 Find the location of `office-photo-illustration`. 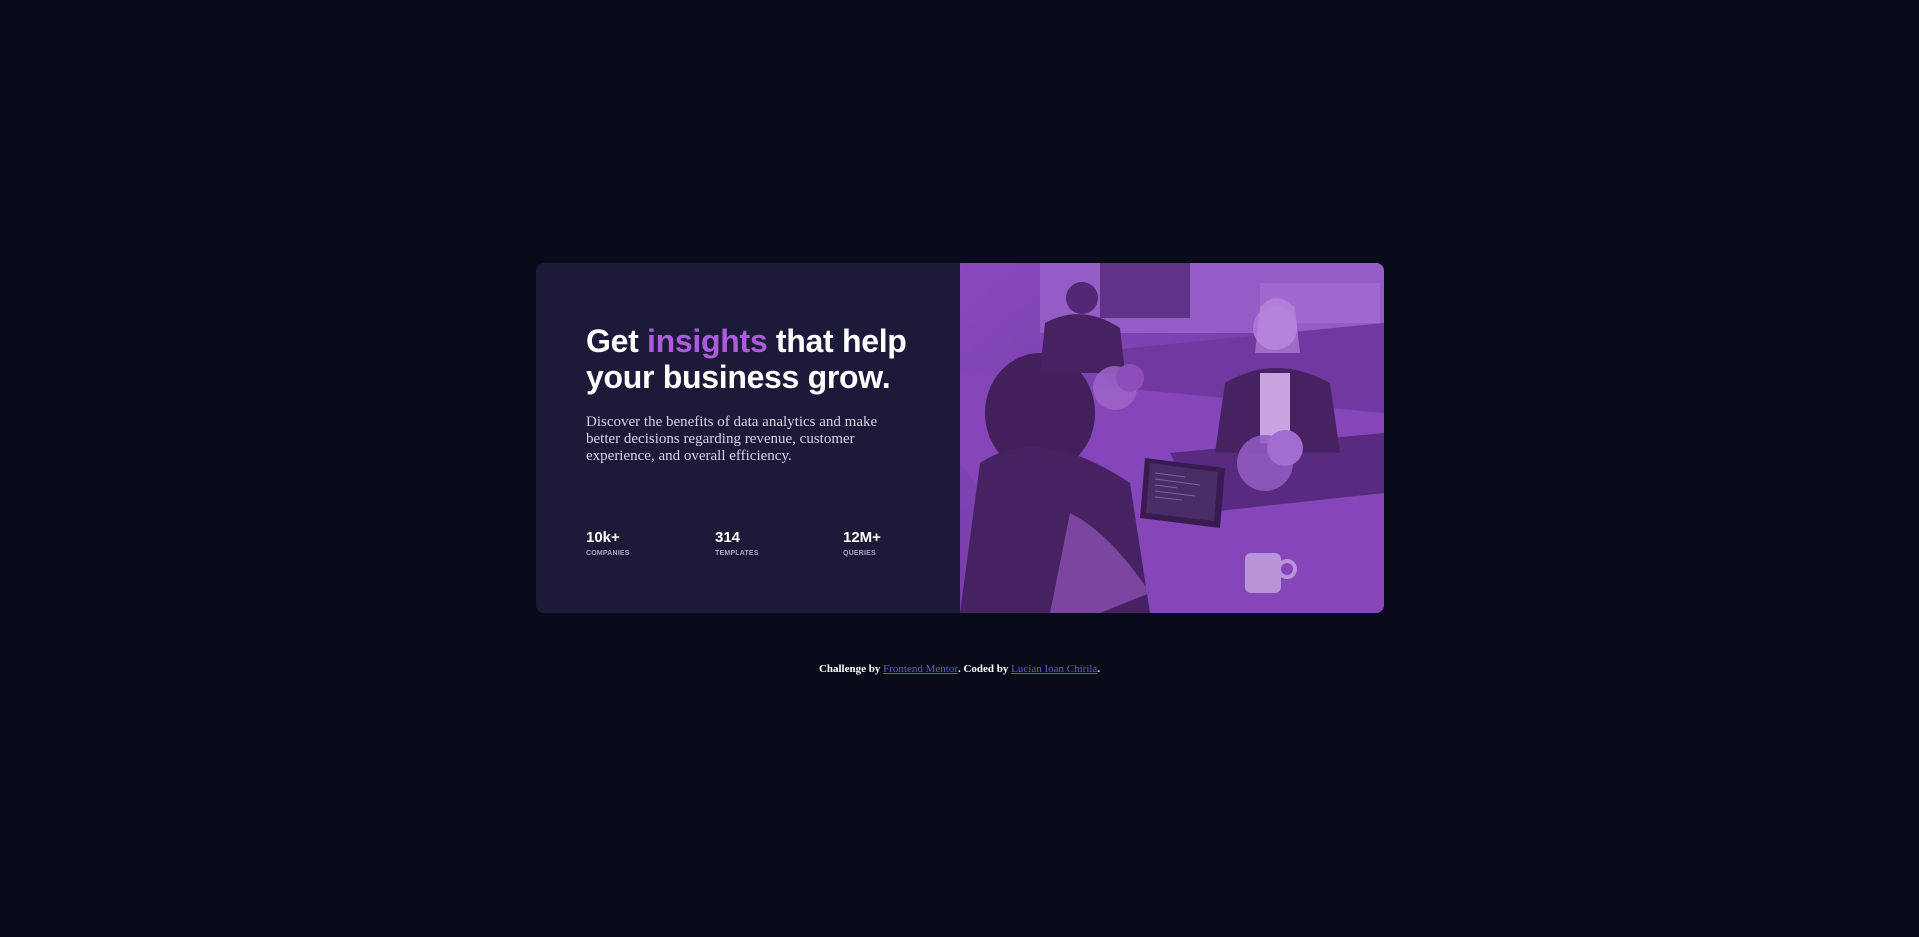

office-photo-illustration is located at coordinates (1172, 438).